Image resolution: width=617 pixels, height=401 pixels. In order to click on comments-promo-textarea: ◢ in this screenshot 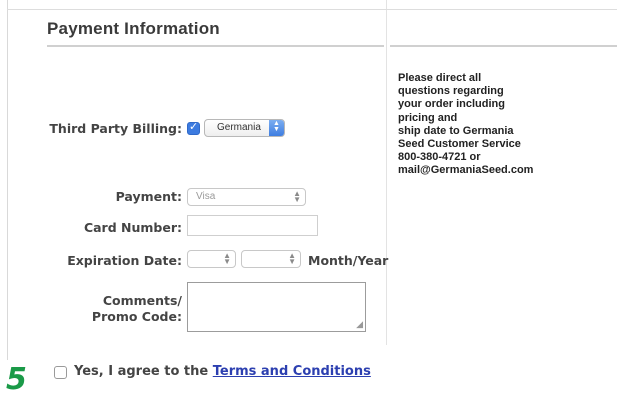, I will do `click(276, 307)`.